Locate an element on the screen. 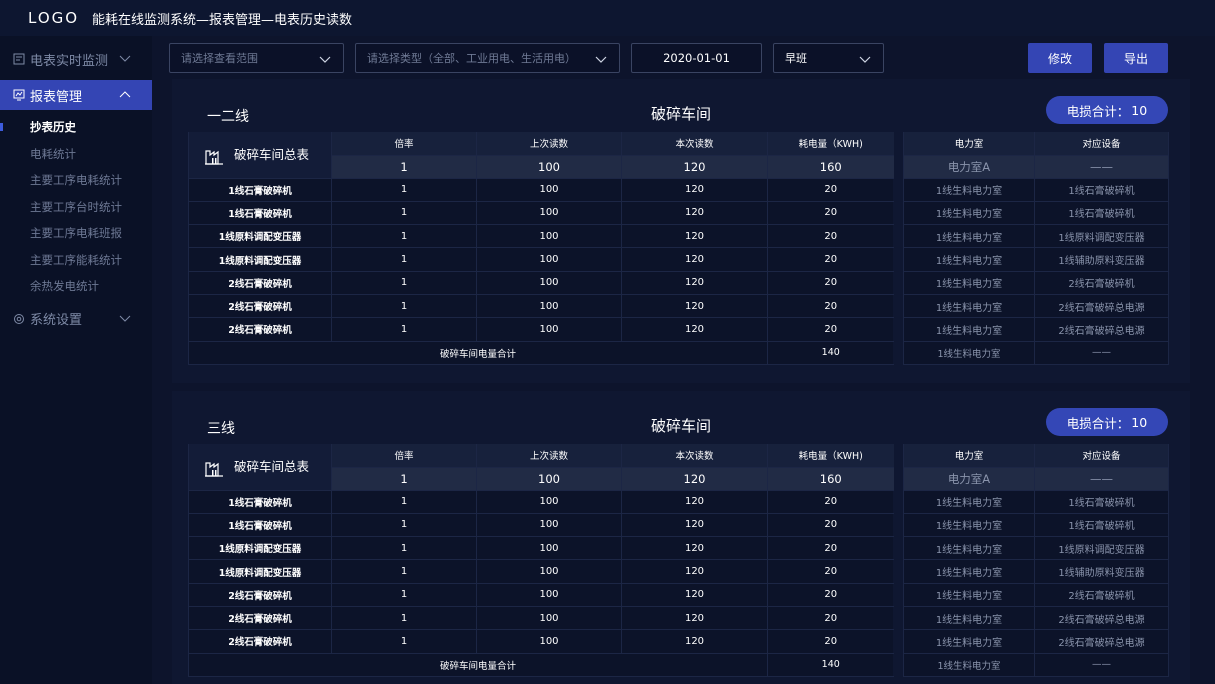 This screenshot has height=684, width=1215. scope-select-placeholder: 请选择查看范围 is located at coordinates (219, 58).